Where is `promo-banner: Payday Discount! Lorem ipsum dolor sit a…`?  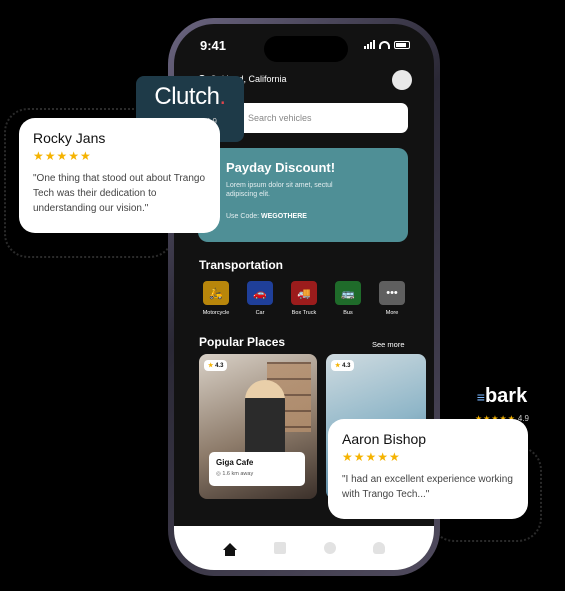
promo-banner: Payday Discount! Lorem ipsum dolor sit a… is located at coordinates (303, 195).